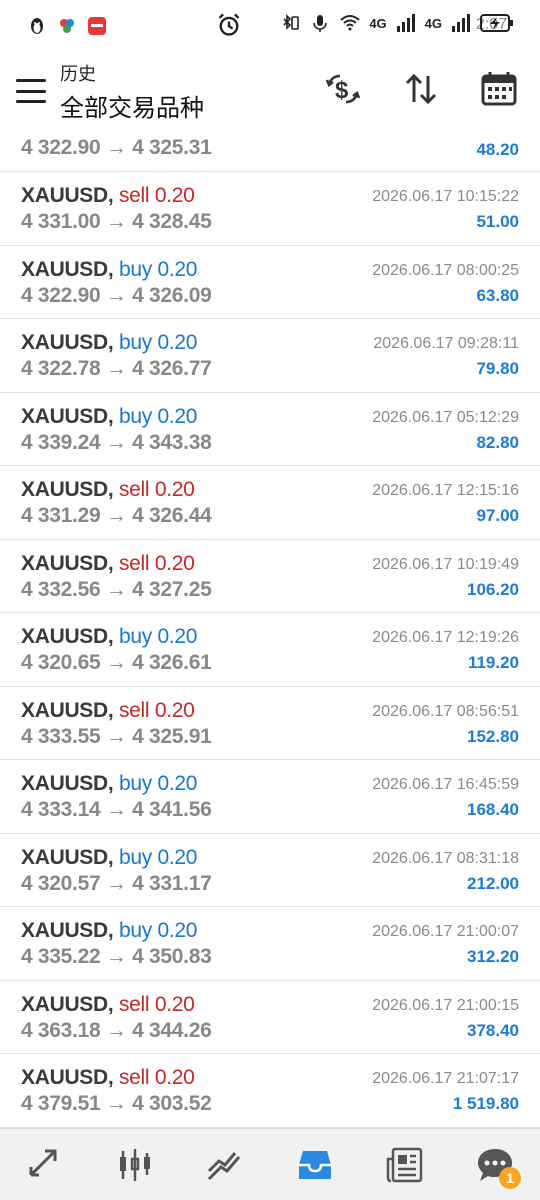 Image resolution: width=540 pixels, height=1200 pixels. Describe the element at coordinates (229, 24) in the screenshot. I see `alarm-icon` at that location.